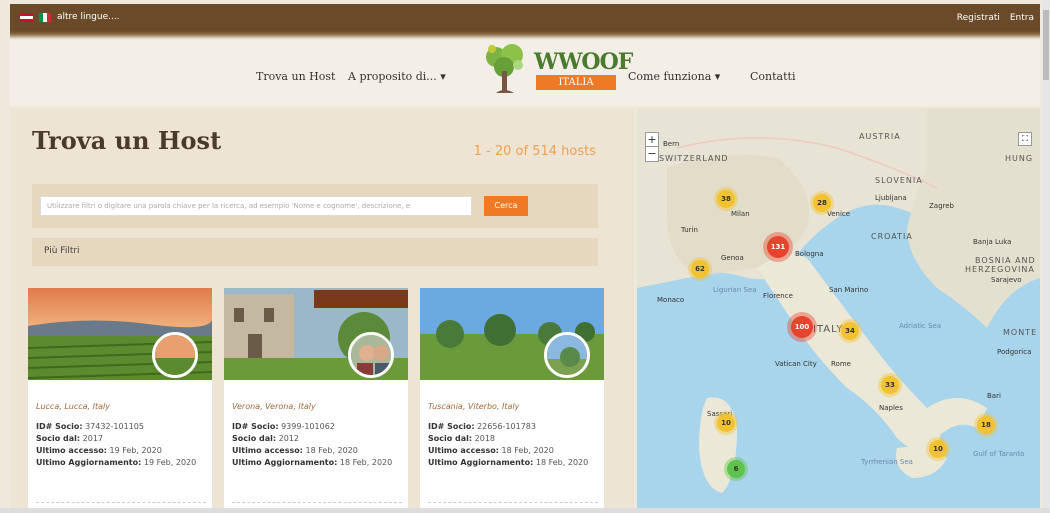 This screenshot has width=1050, height=513. I want to click on map-cluster: 34, so click(850, 331).